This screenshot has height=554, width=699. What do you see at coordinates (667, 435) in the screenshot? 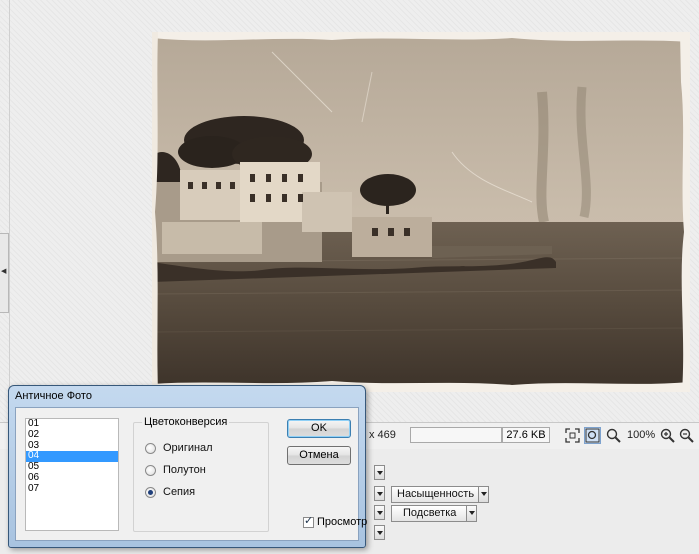
I see `zoom-in-icon` at bounding box center [667, 435].